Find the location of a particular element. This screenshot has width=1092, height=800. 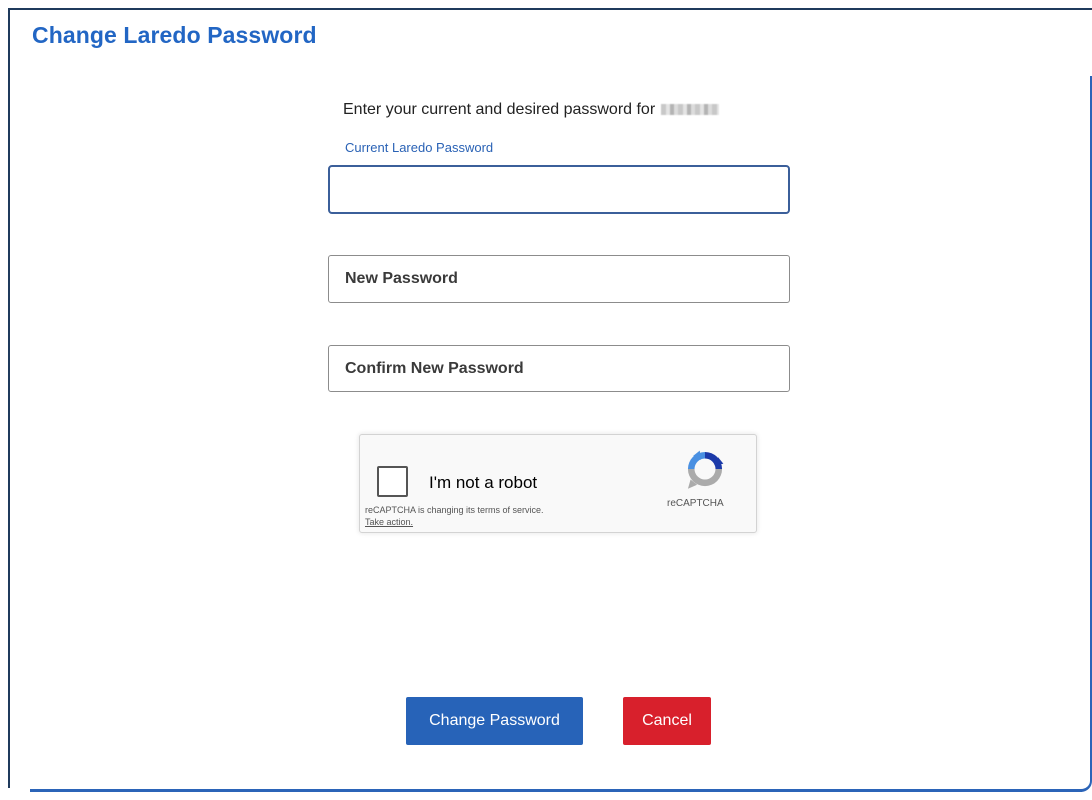

current-password-input is located at coordinates (559, 189).